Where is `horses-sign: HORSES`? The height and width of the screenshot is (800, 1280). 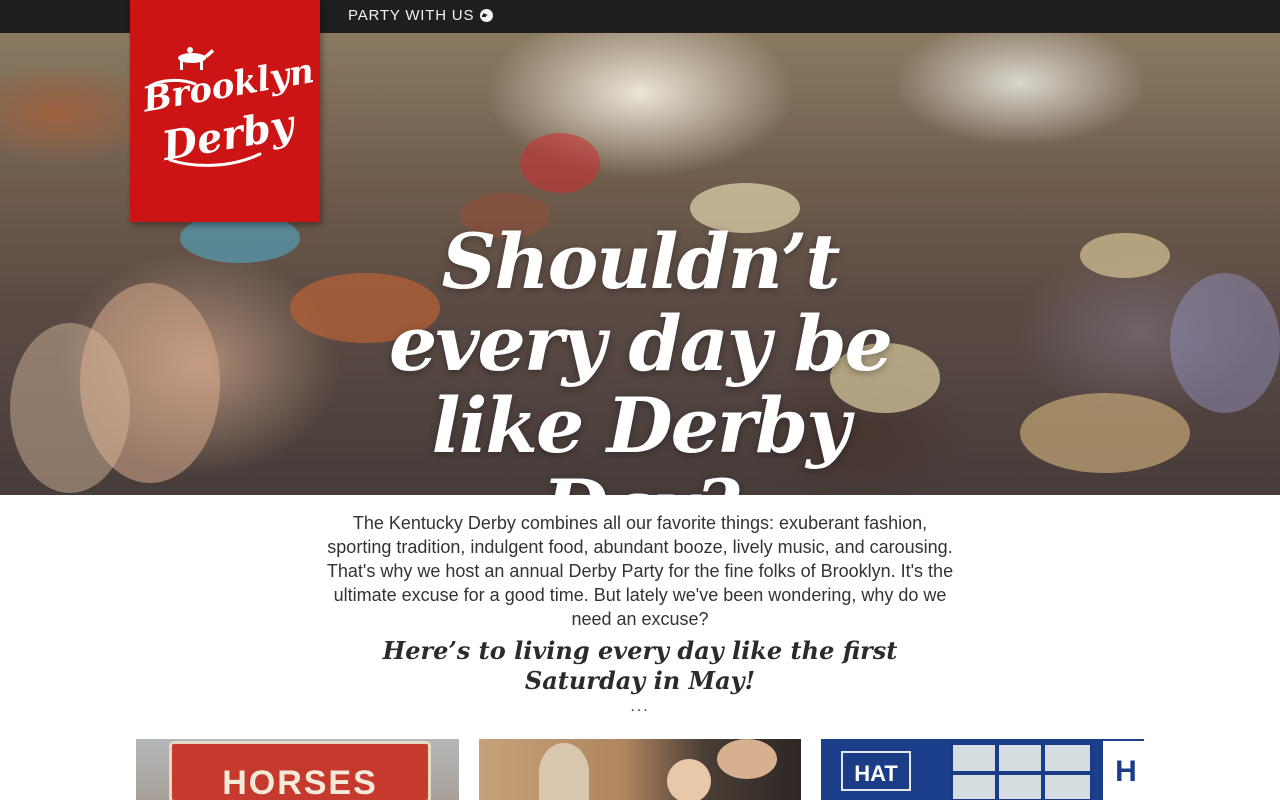 horses-sign: HORSES is located at coordinates (300, 770).